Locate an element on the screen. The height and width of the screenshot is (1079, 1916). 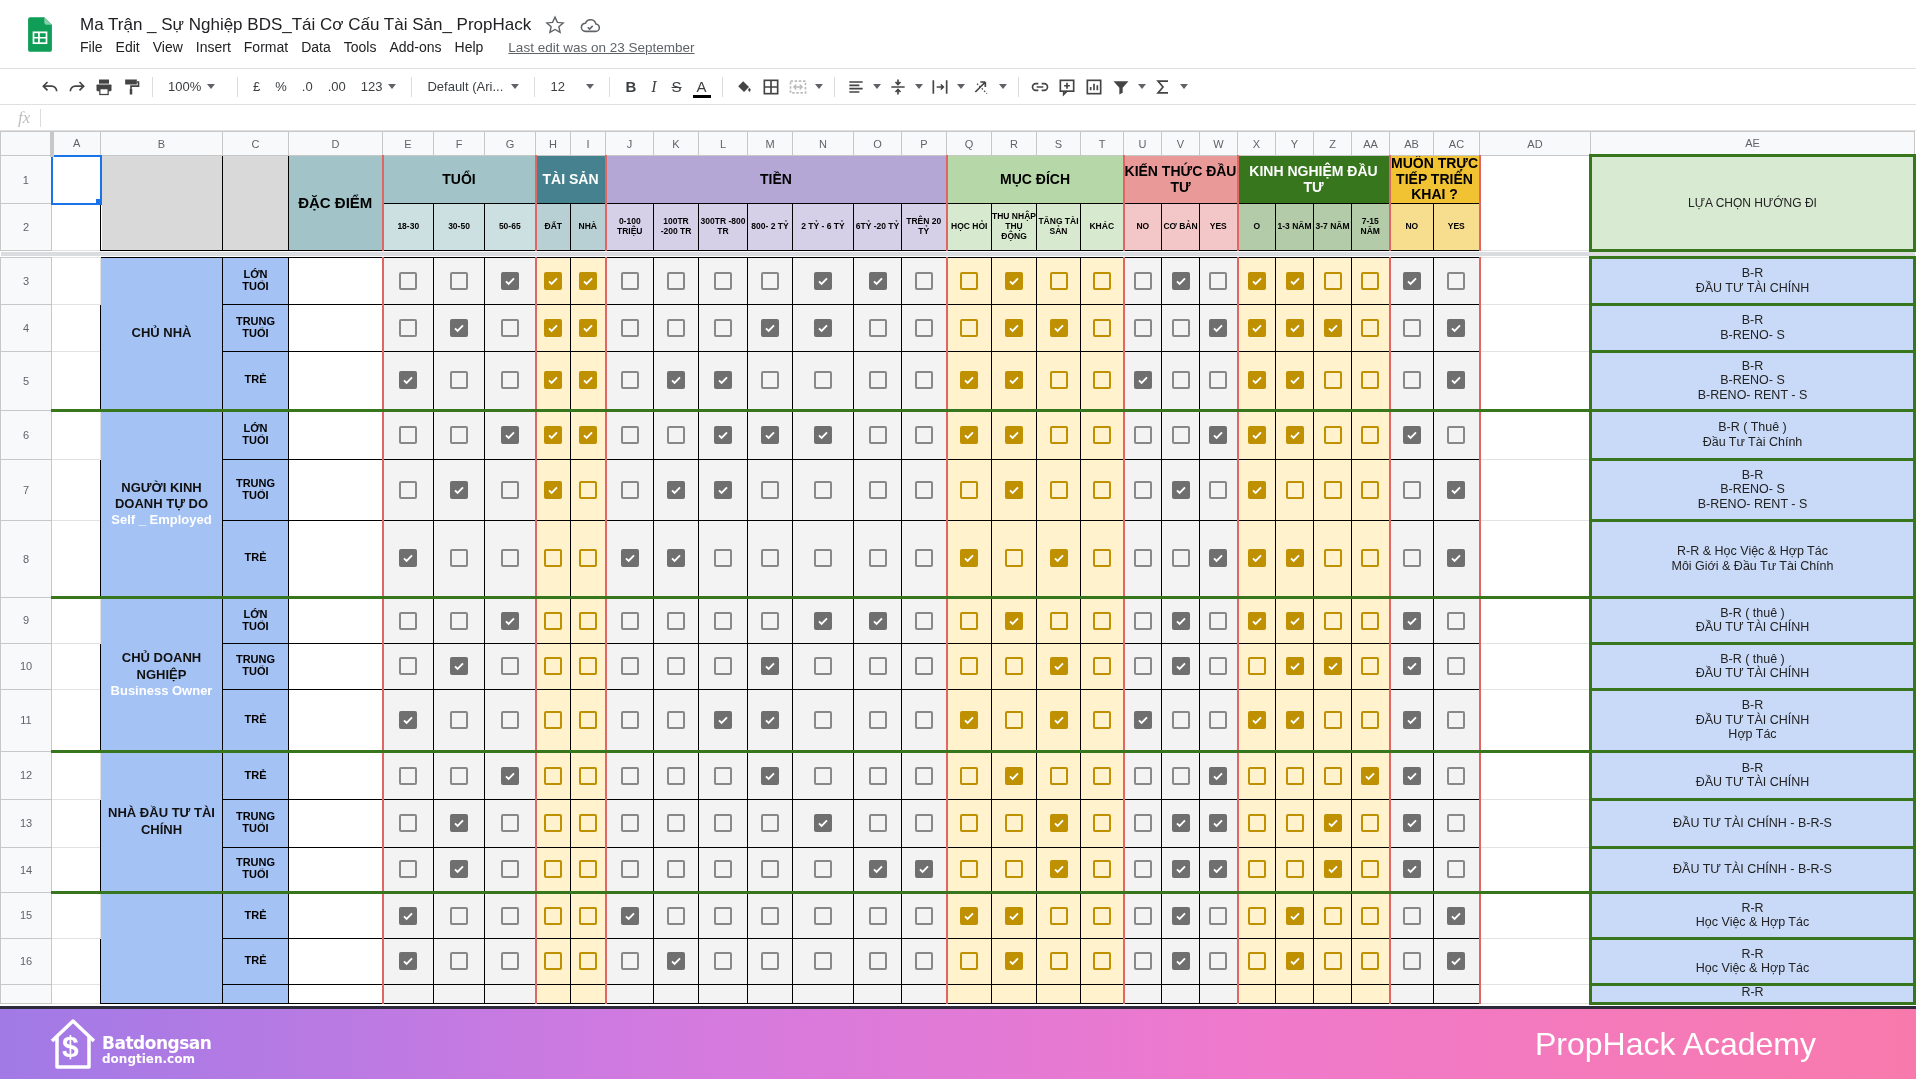
row-header: 9 is located at coordinates (26, 620).